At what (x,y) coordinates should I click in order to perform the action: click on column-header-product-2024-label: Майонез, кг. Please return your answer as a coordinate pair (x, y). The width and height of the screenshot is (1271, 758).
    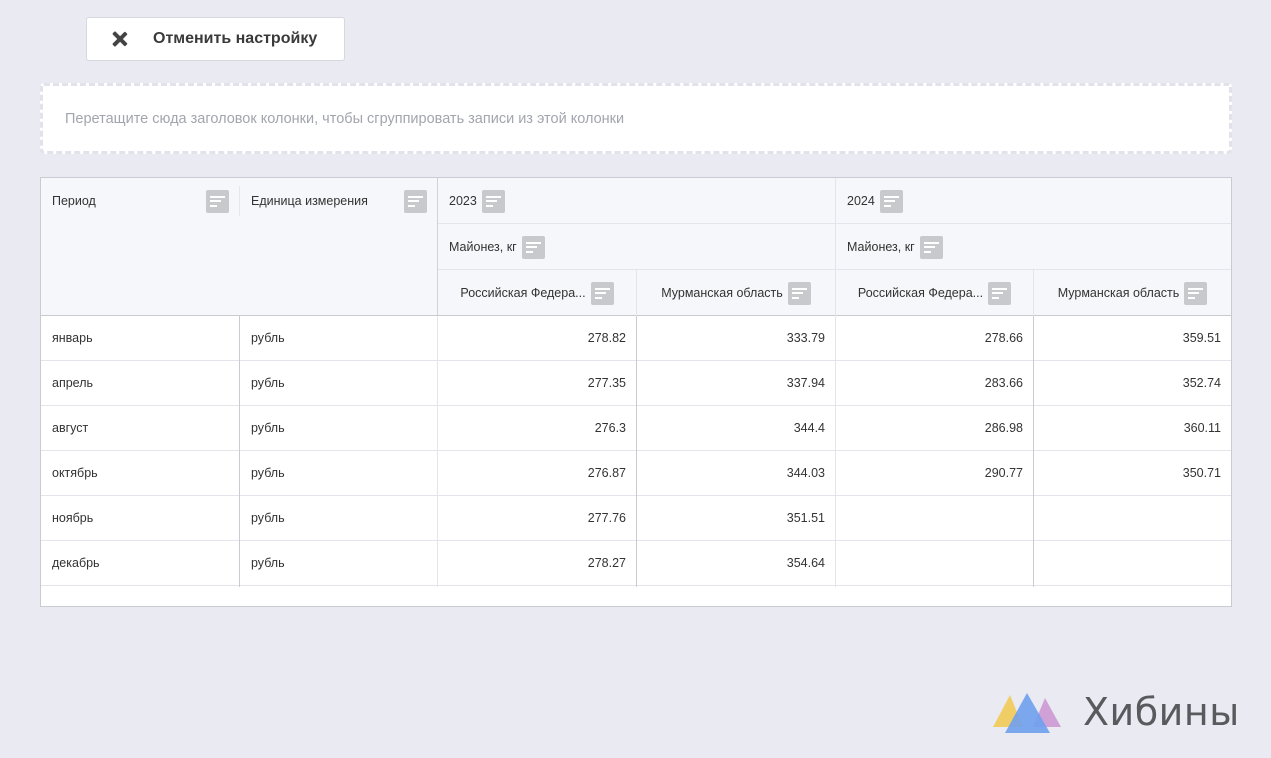
    Looking at the image, I should click on (881, 247).